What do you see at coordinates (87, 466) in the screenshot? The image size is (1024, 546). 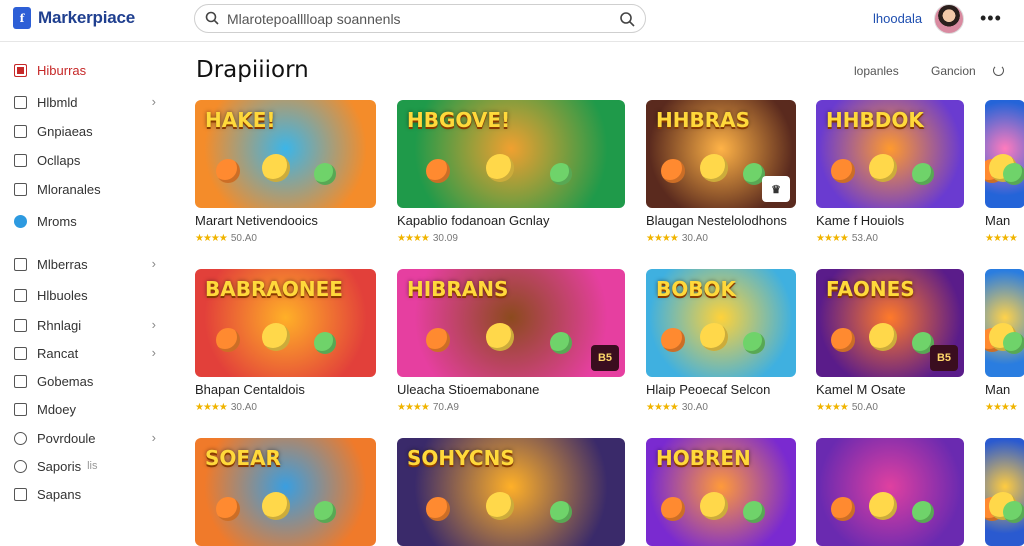 I see `sidebar-item: Saporis lis` at bounding box center [87, 466].